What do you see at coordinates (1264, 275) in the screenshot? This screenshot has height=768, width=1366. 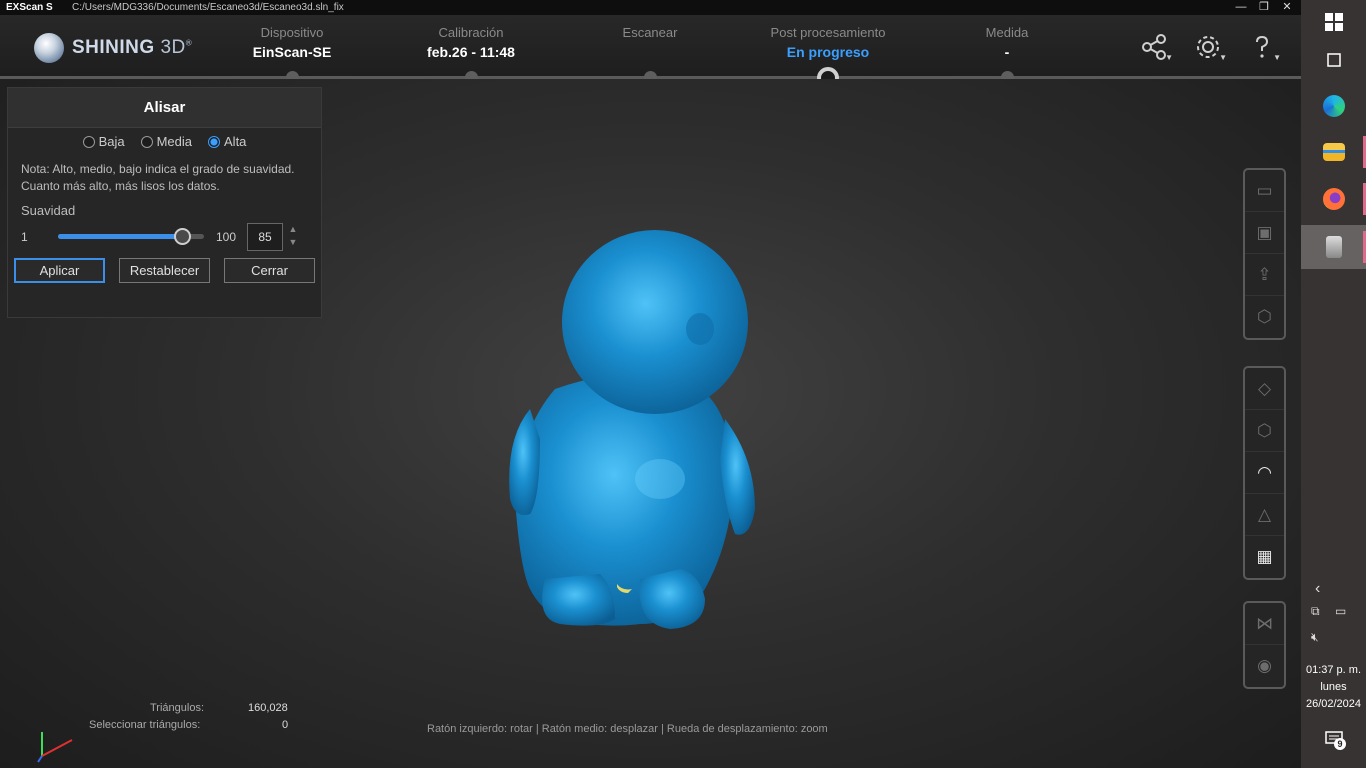 I see `export-icon: ⇪` at bounding box center [1264, 275].